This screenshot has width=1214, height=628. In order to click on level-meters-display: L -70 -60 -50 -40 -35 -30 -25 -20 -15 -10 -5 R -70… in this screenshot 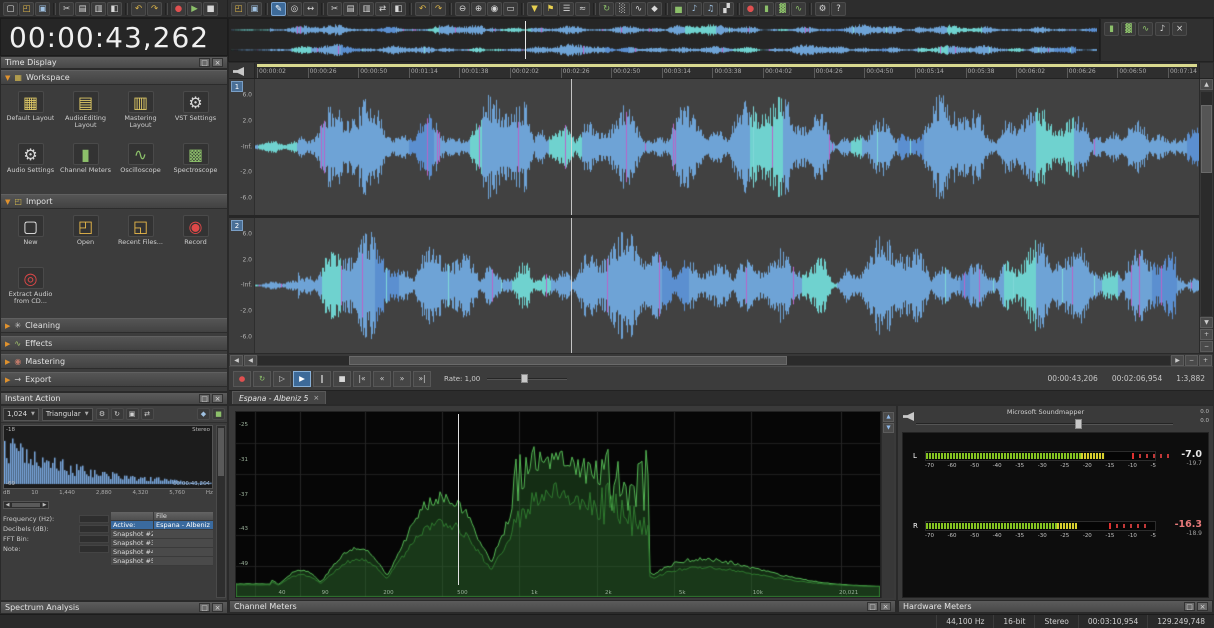, I will do `click(1055, 515)`.